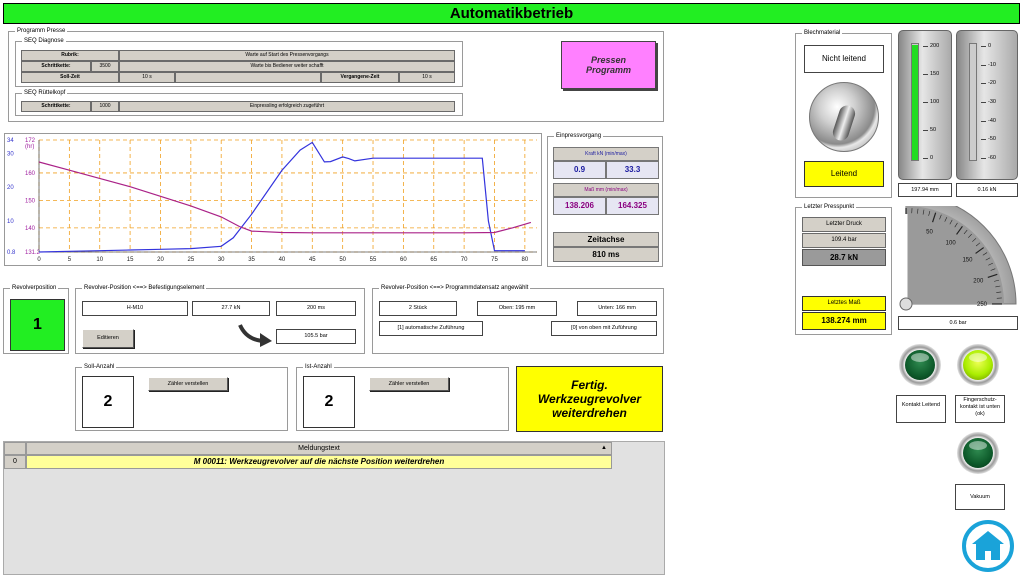 The width and height of the screenshot is (1024, 583). I want to click on kraft-min-value: 0.9, so click(579, 170).